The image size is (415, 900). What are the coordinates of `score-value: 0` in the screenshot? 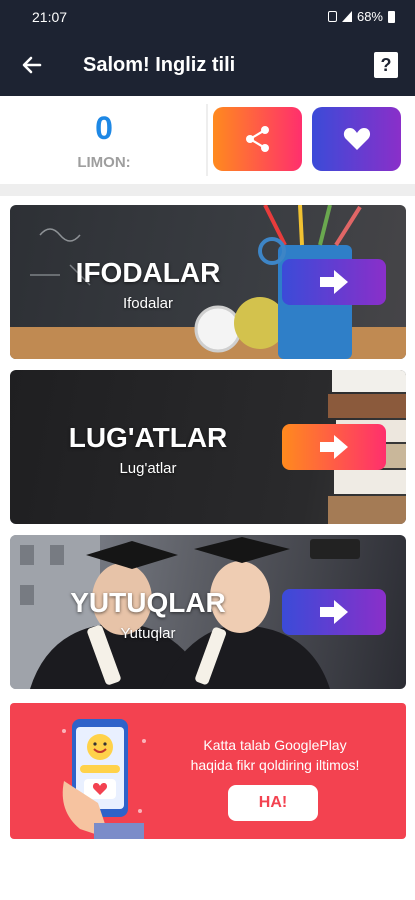 It's located at (104, 128).